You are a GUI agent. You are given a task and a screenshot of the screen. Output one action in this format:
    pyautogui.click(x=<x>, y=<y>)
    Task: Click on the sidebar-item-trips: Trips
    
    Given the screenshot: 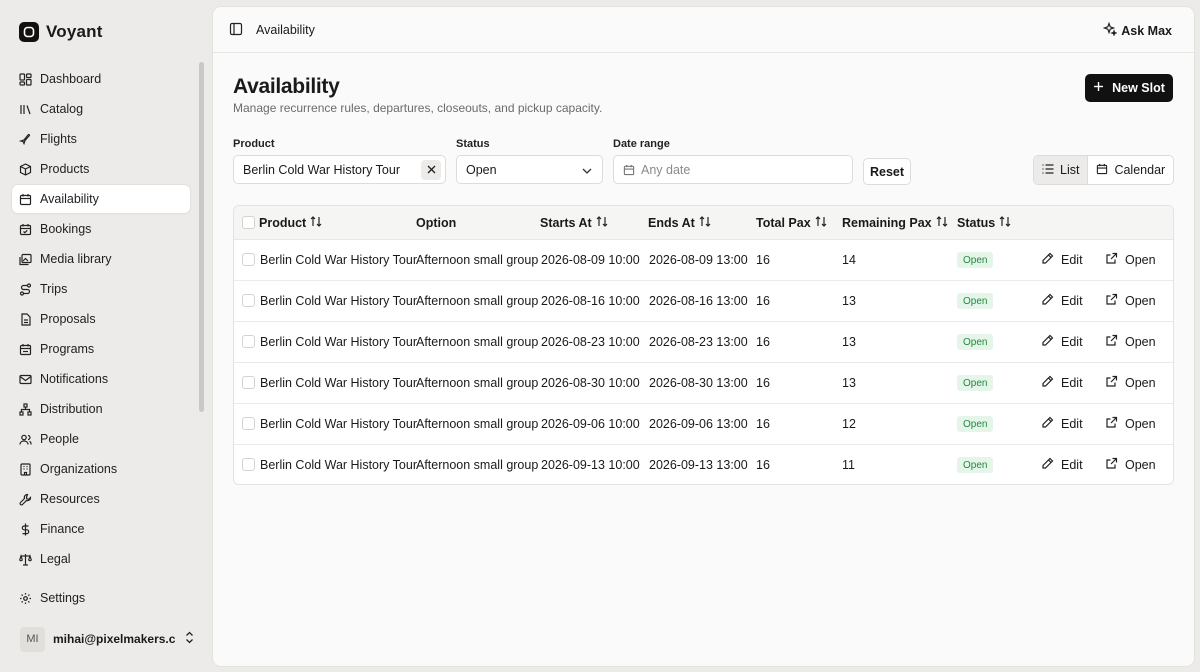 What is the action you would take?
    pyautogui.click(x=101, y=289)
    